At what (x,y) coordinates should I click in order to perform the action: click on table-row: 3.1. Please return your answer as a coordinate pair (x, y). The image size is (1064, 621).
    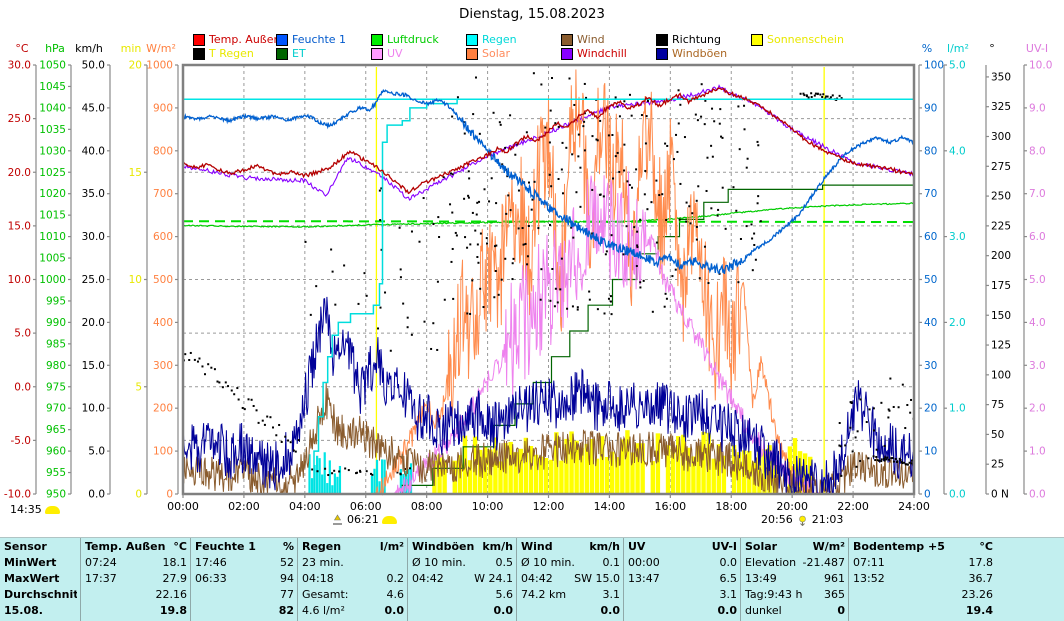
    Looking at the image, I should click on (683, 595).